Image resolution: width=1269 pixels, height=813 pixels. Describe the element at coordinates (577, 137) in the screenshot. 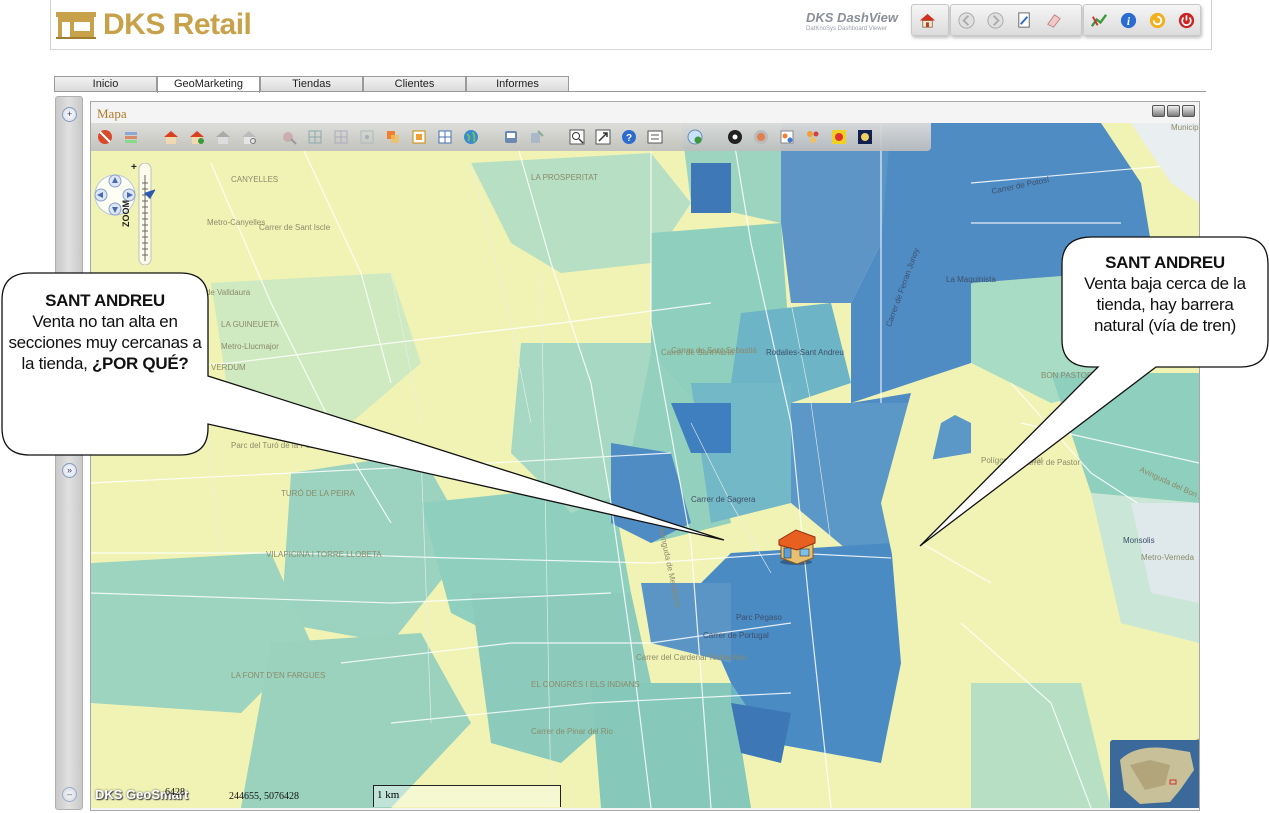

I see `zoom-in-icon` at that location.